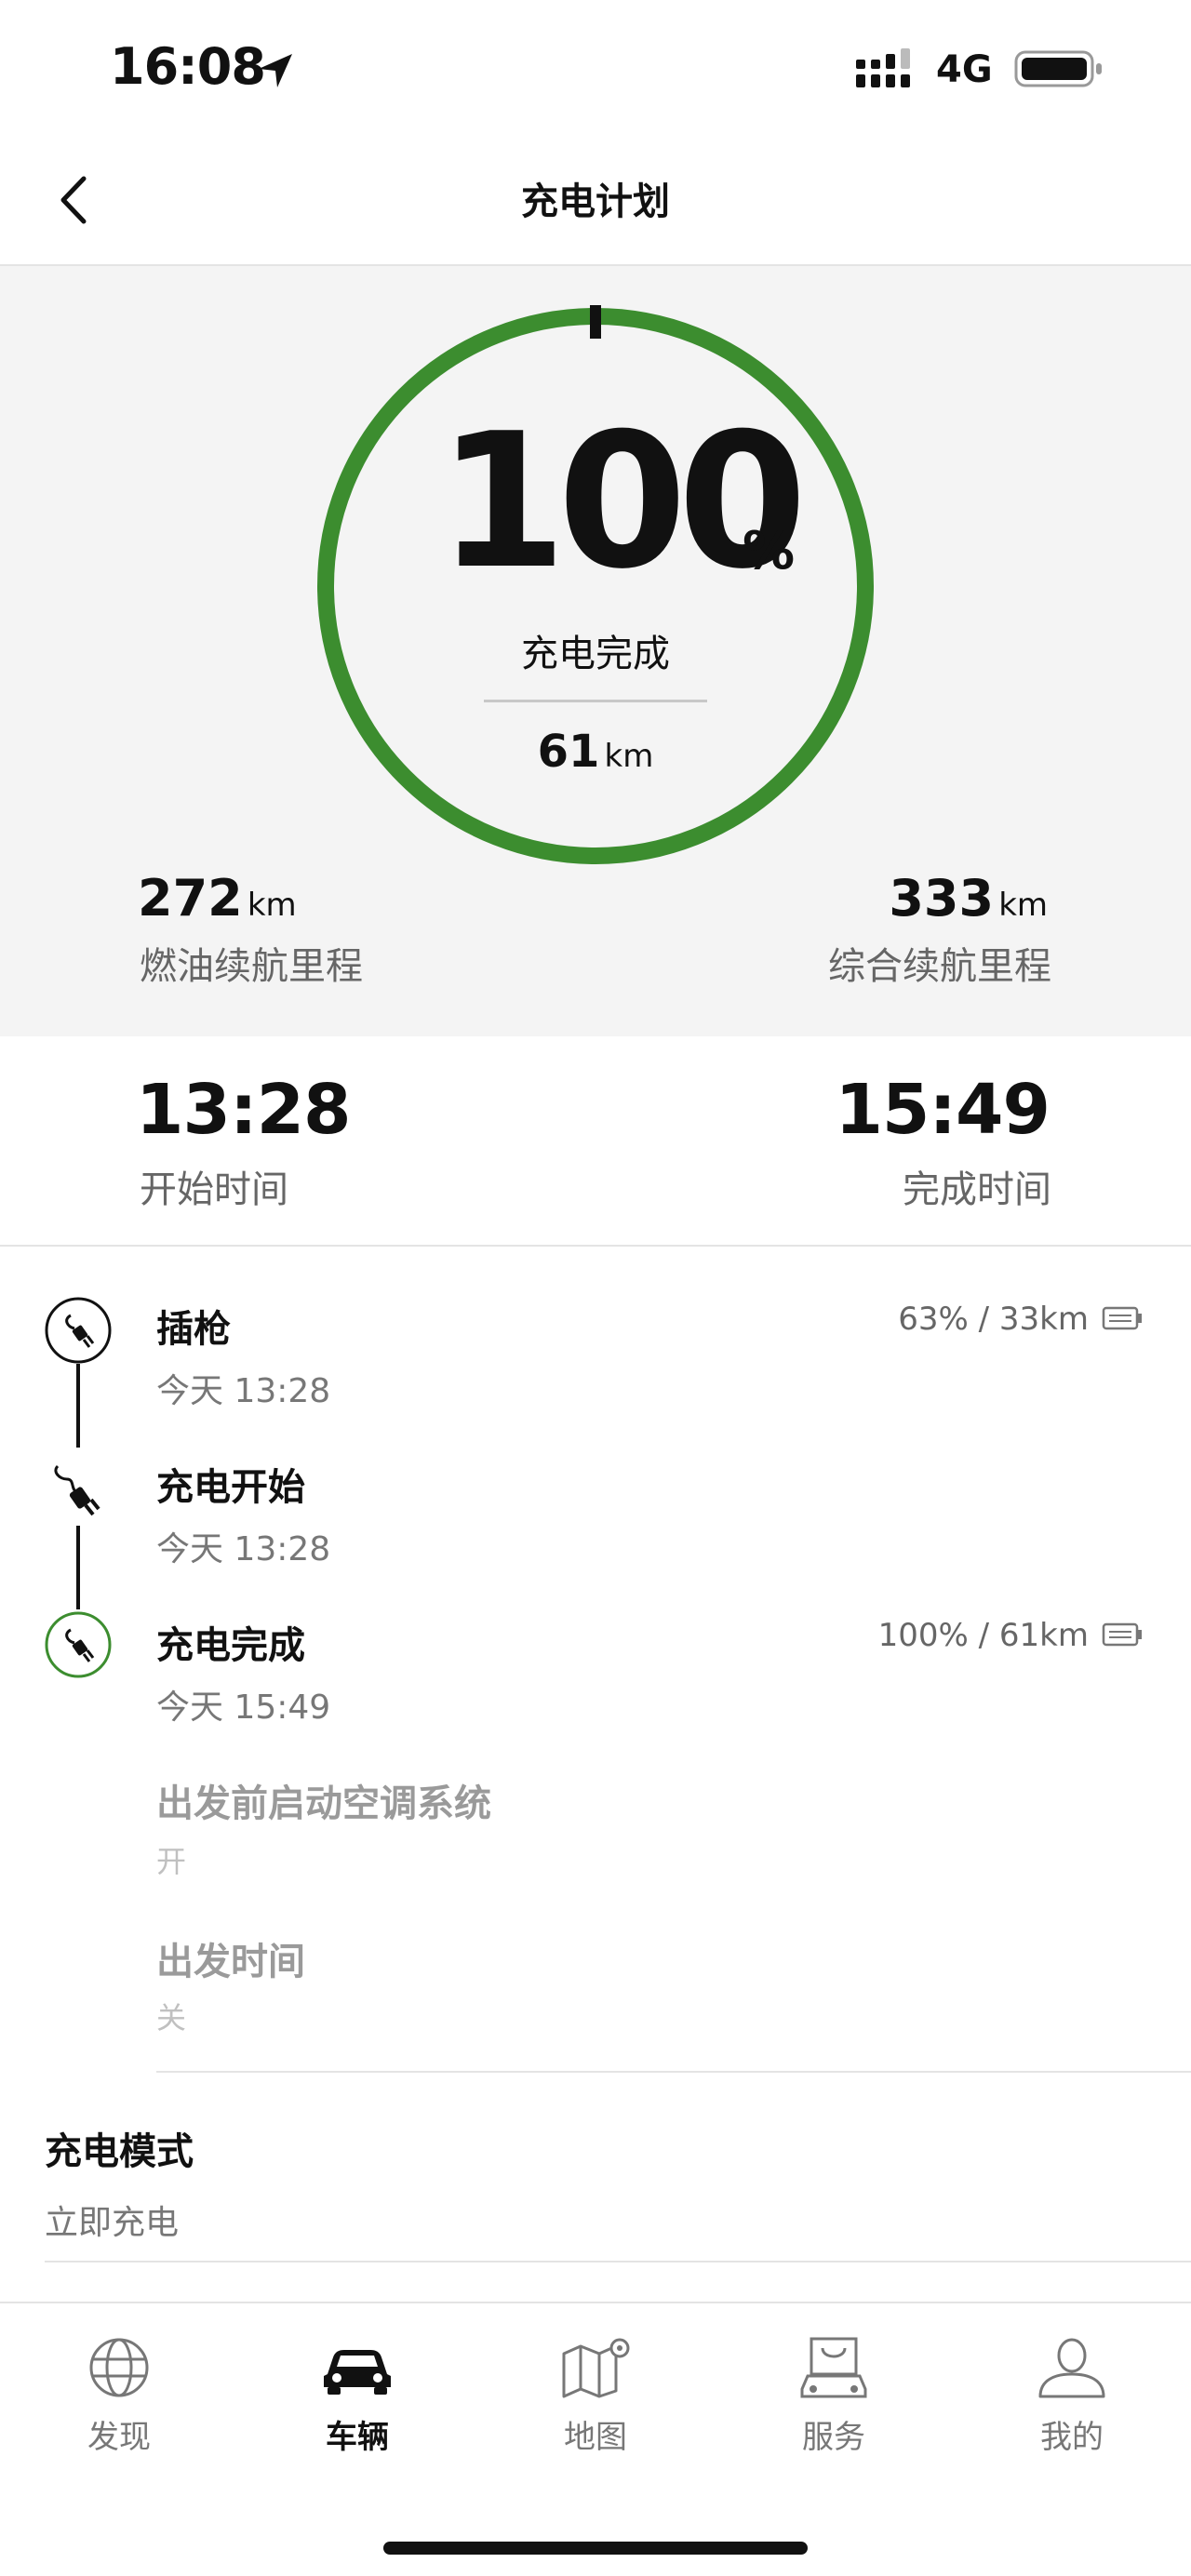 The height and width of the screenshot is (2576, 1191). Describe the element at coordinates (119, 2437) in the screenshot. I see `tab-label: 发现` at that location.